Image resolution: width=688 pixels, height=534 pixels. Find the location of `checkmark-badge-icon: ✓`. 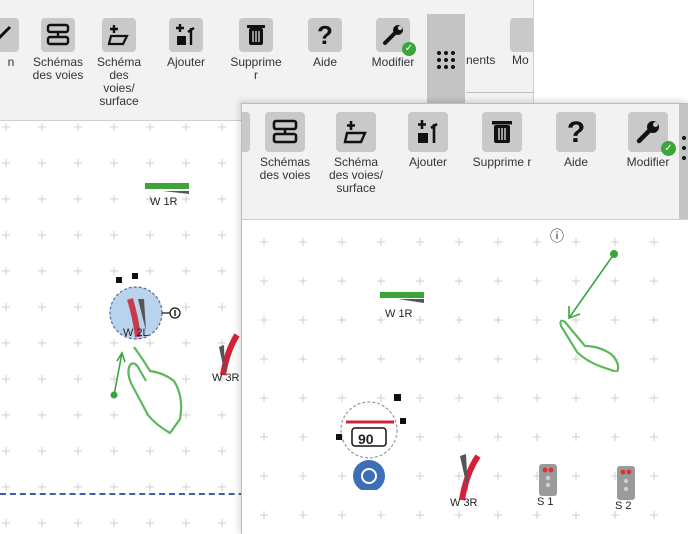

checkmark-badge-icon: ✓ is located at coordinates (409, 49).